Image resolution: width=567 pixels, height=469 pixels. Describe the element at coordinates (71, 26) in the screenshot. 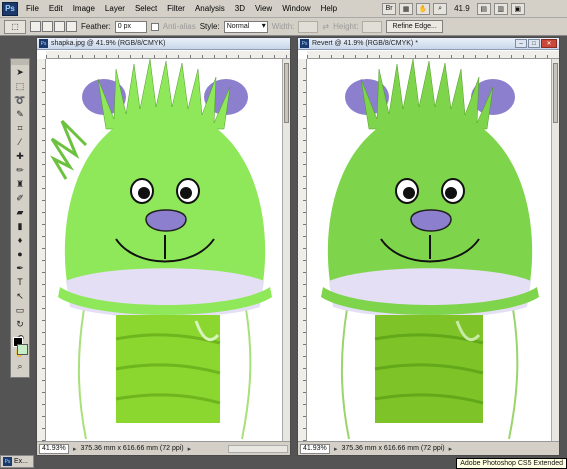

I see `intersect-selection-icon` at that location.